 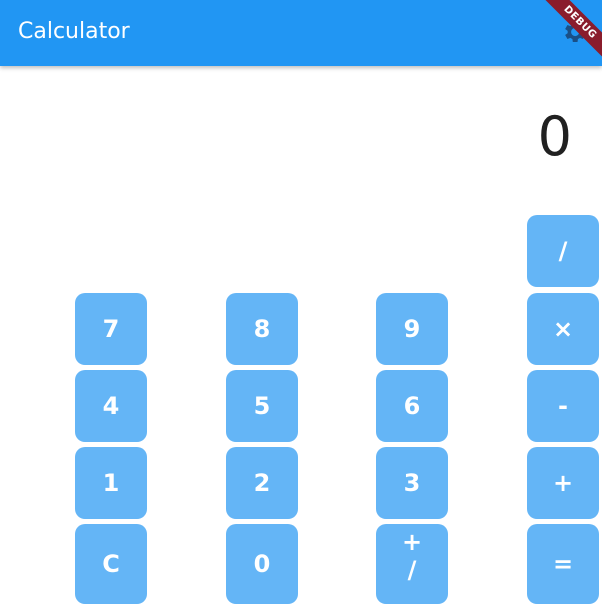 What do you see at coordinates (111, 329) in the screenshot?
I see `digit-7-button: 7` at bounding box center [111, 329].